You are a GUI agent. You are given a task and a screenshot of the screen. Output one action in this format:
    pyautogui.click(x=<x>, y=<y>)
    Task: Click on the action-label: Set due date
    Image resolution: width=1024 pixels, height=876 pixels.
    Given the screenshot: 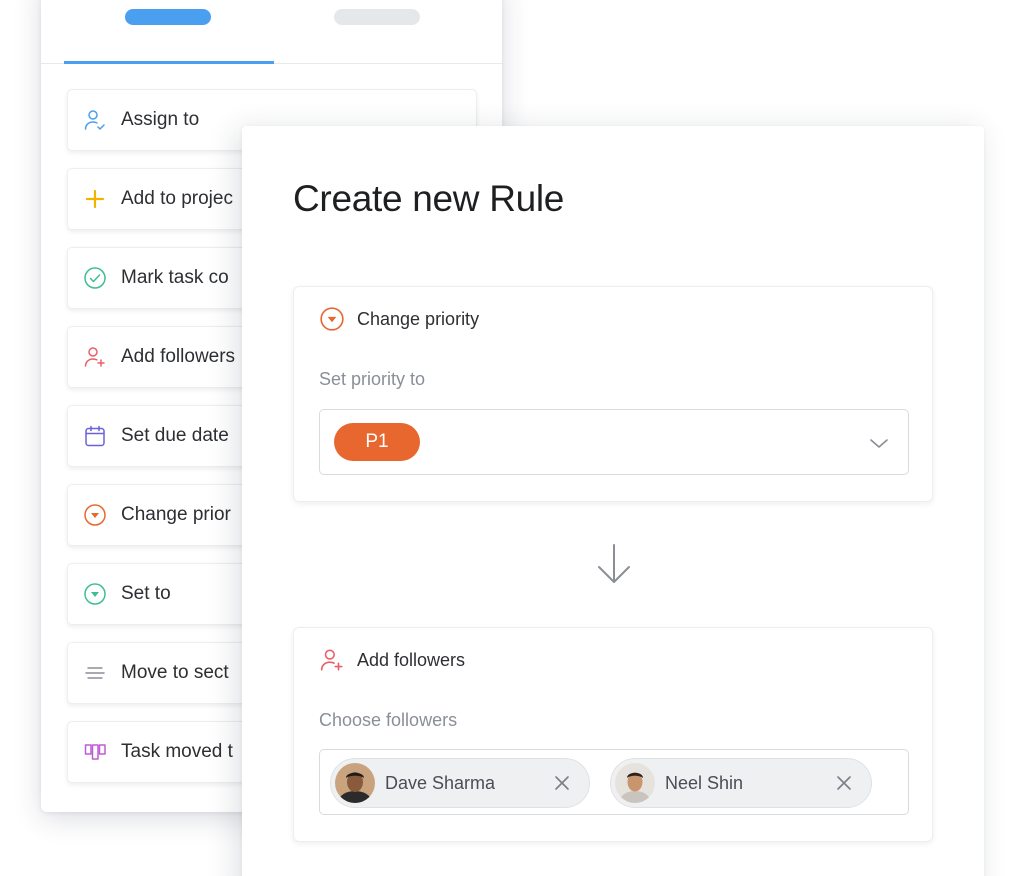 What is the action you would take?
    pyautogui.click(x=175, y=435)
    